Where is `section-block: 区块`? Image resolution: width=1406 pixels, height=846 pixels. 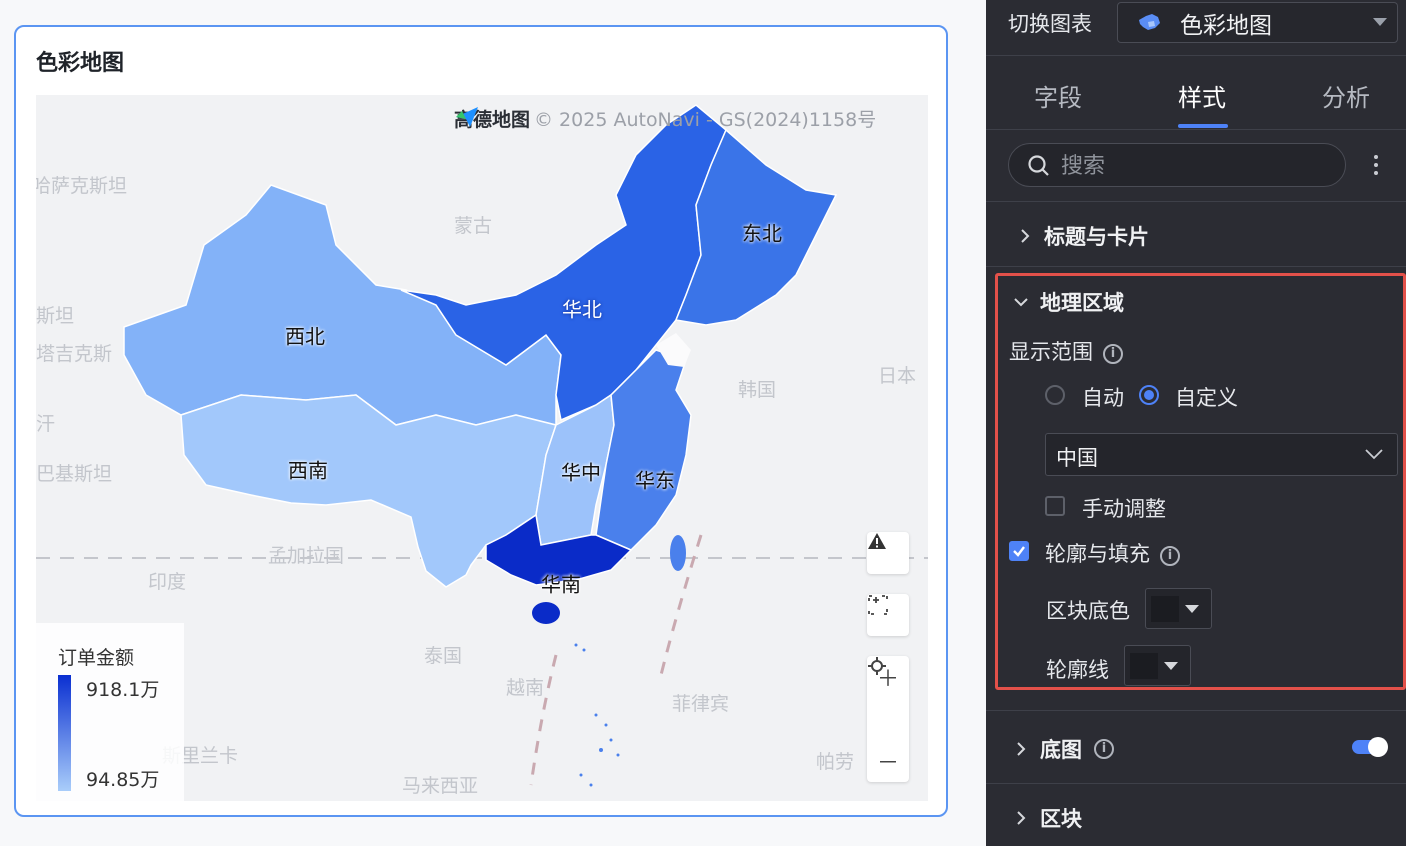 section-block: 区块 is located at coordinates (1048, 818).